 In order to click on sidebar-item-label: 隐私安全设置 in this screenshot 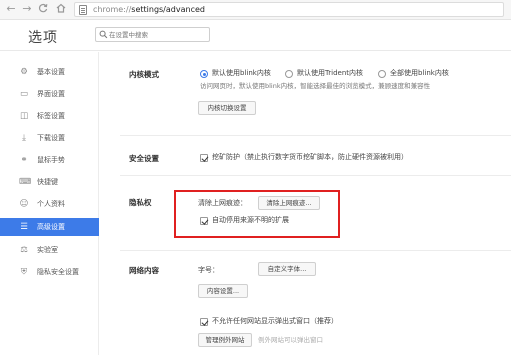, I will do `click(58, 272)`.